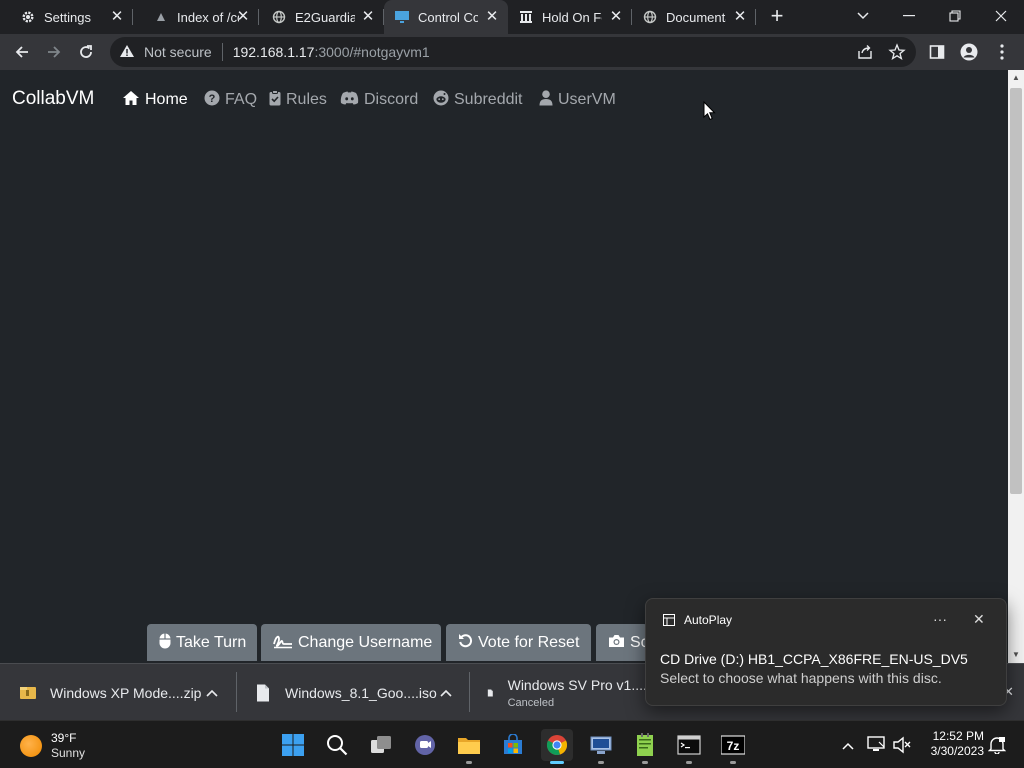  I want to click on side-panel-button, so click(937, 52).